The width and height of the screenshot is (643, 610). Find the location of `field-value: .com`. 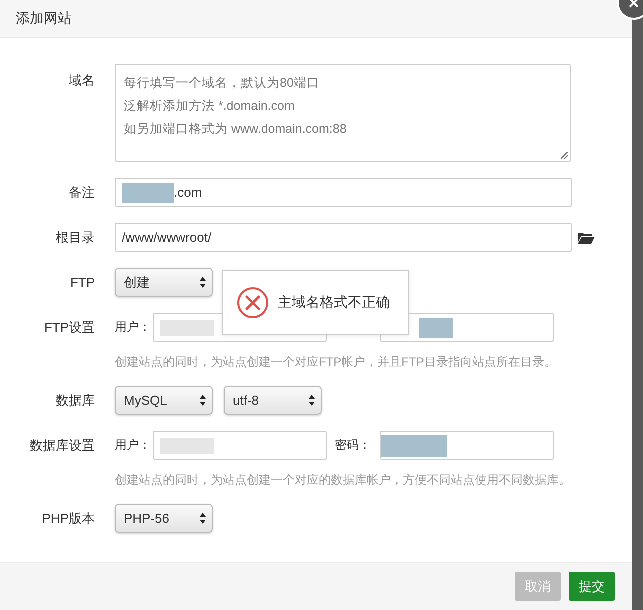

field-value: .com is located at coordinates (188, 192).